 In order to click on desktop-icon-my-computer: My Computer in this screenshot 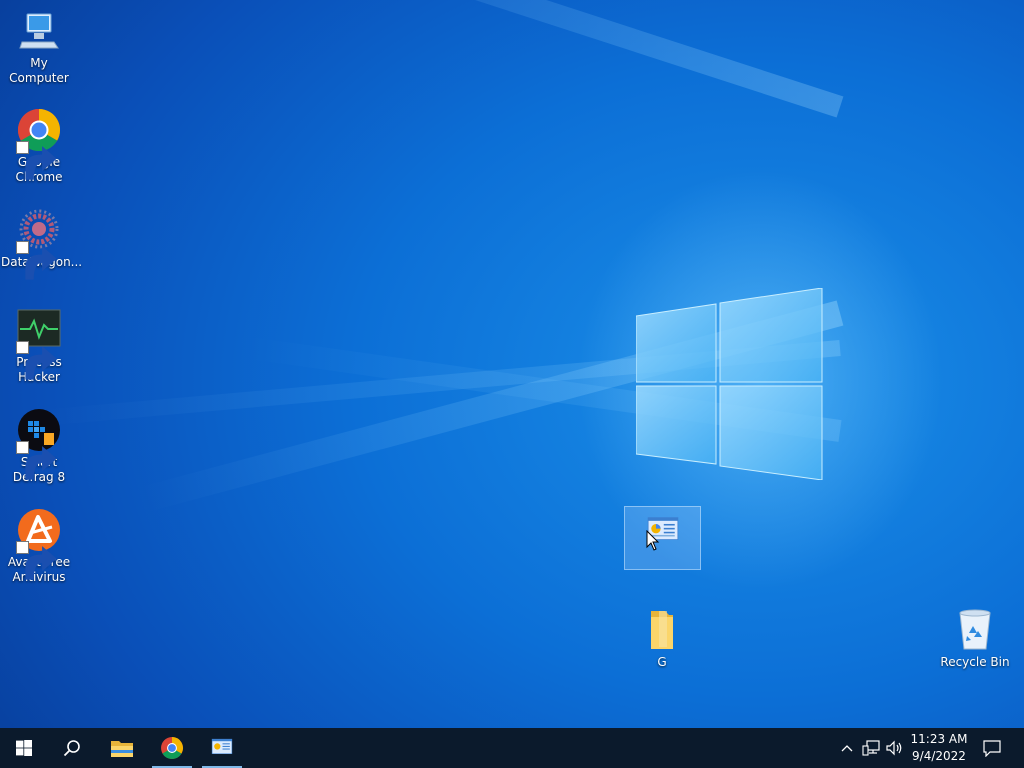, I will do `click(39, 47)`.